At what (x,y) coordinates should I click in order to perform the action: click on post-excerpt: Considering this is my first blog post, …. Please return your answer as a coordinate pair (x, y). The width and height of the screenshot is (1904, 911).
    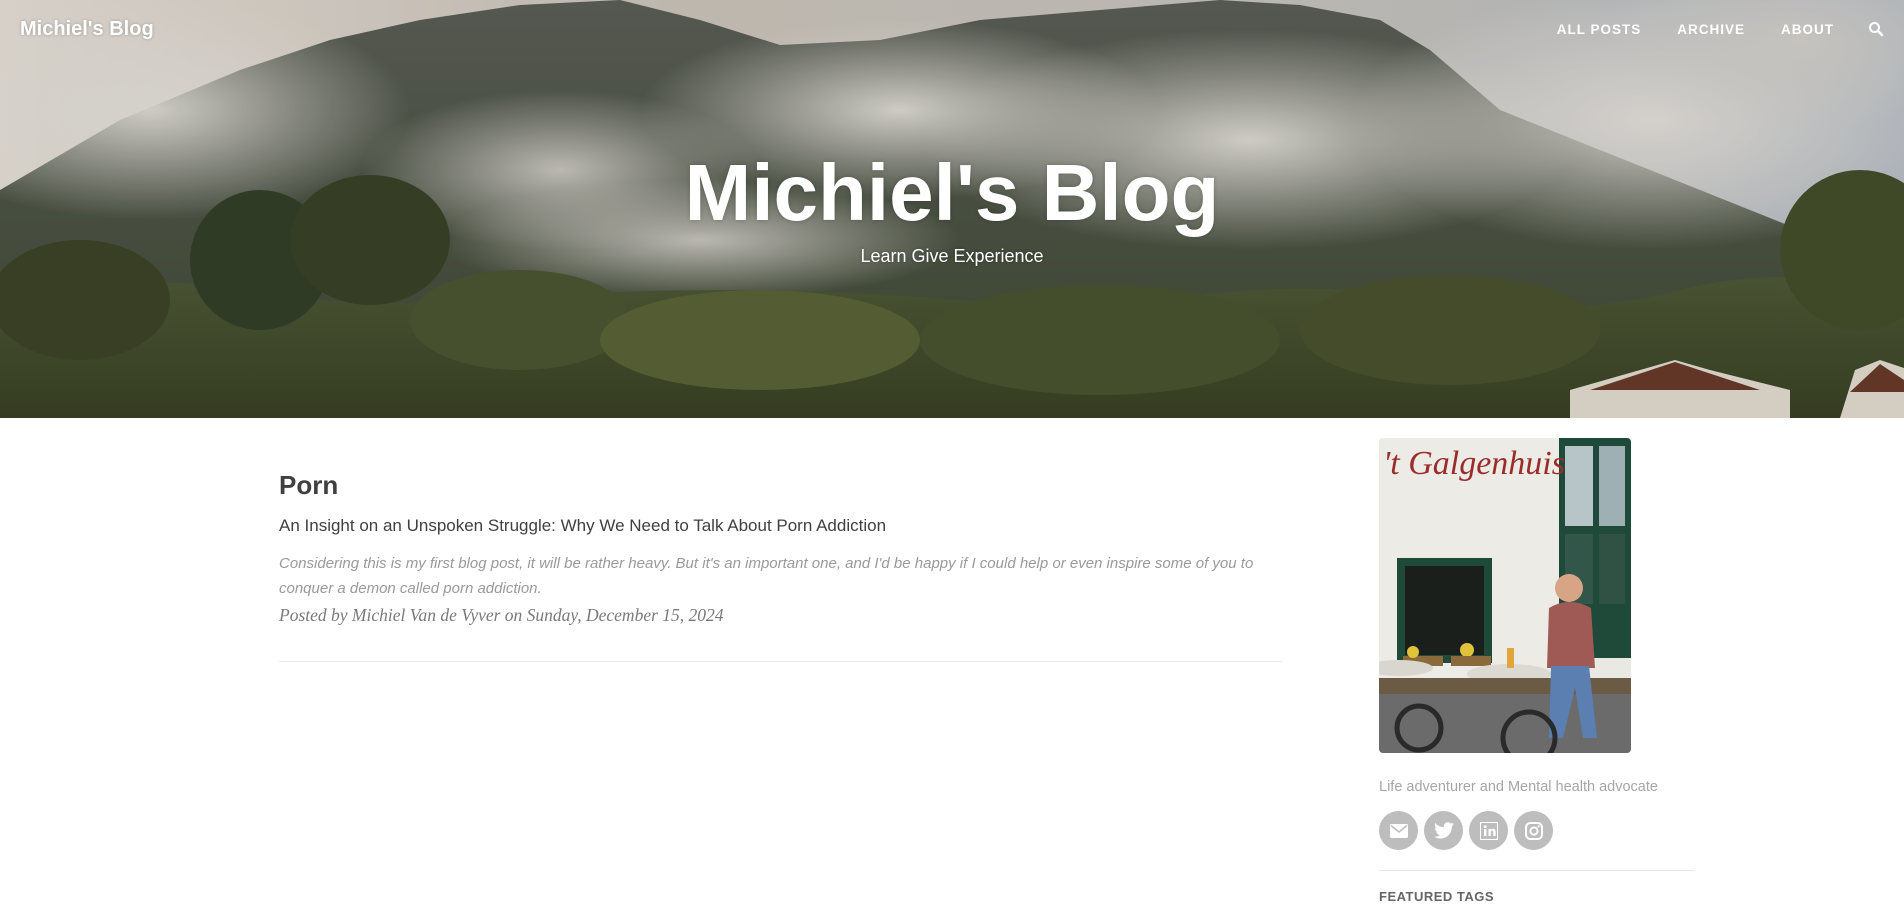
    Looking at the image, I should click on (766, 576).